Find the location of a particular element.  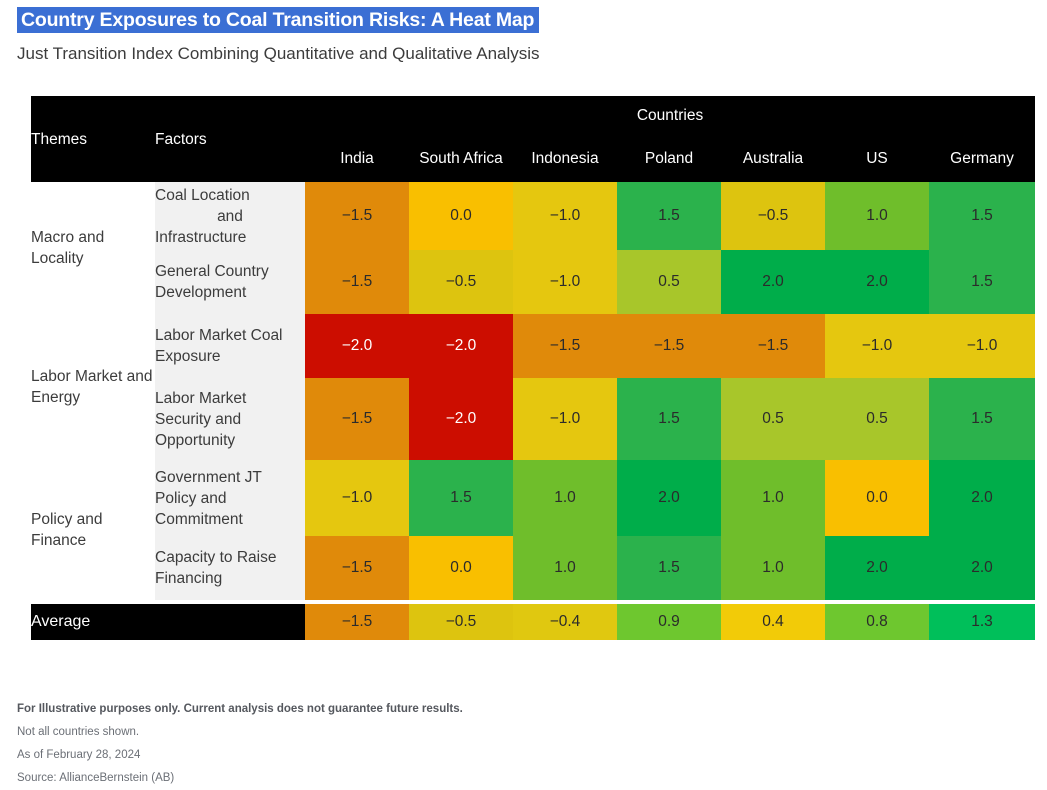

factor-label: Government JT Policy and Commitment is located at coordinates (230, 498).